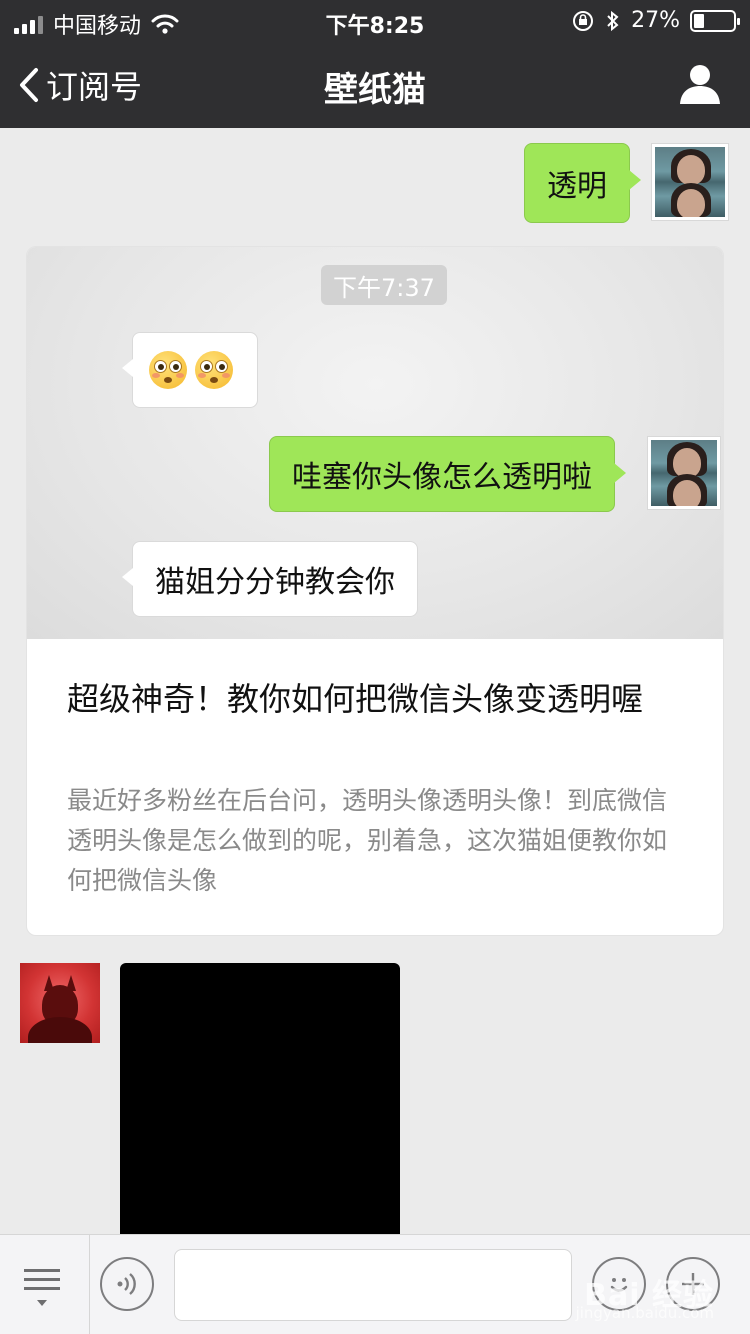  I want to click on my-avatar, so click(690, 182).